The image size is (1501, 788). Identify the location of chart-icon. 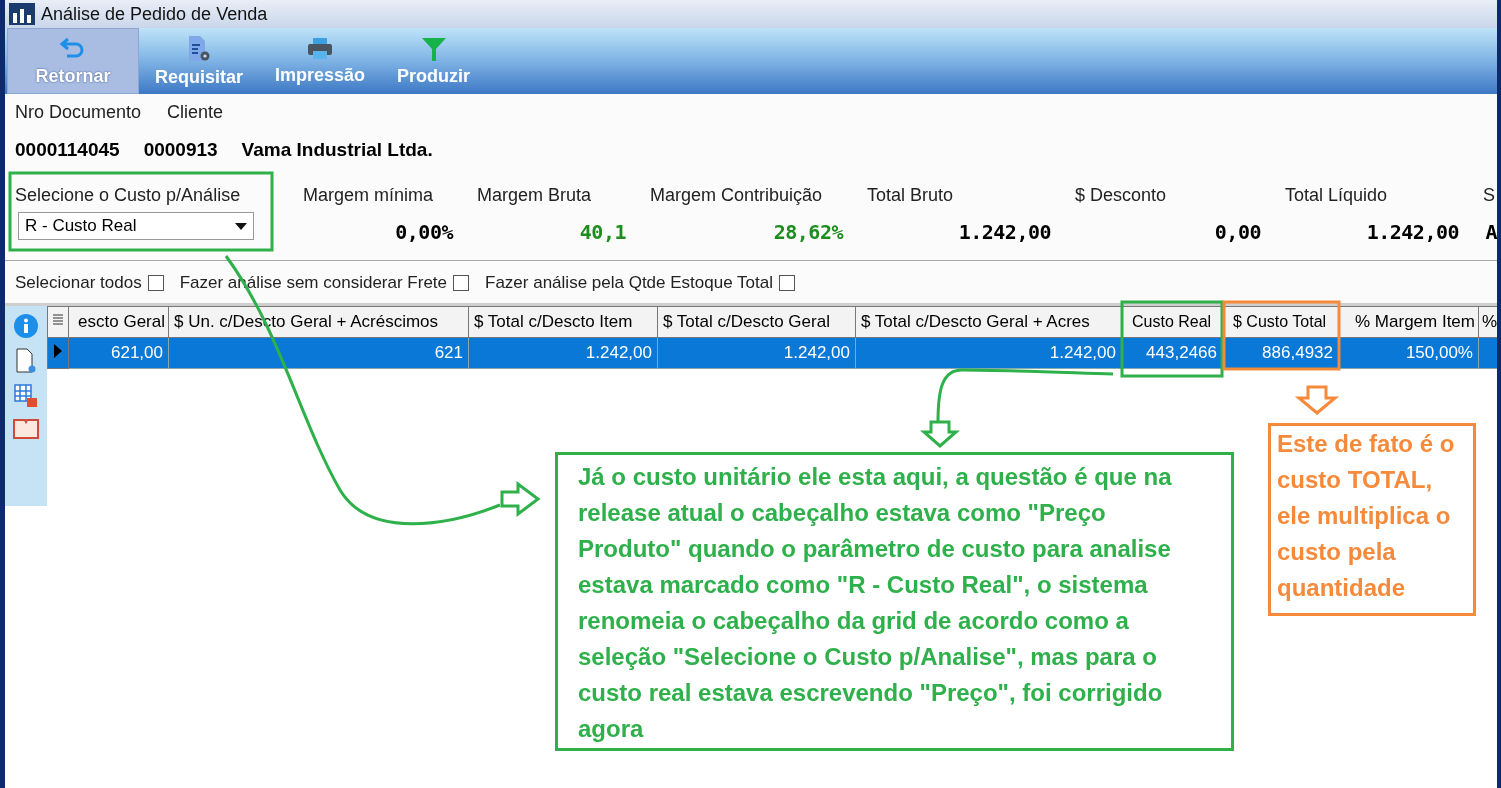
(22, 14).